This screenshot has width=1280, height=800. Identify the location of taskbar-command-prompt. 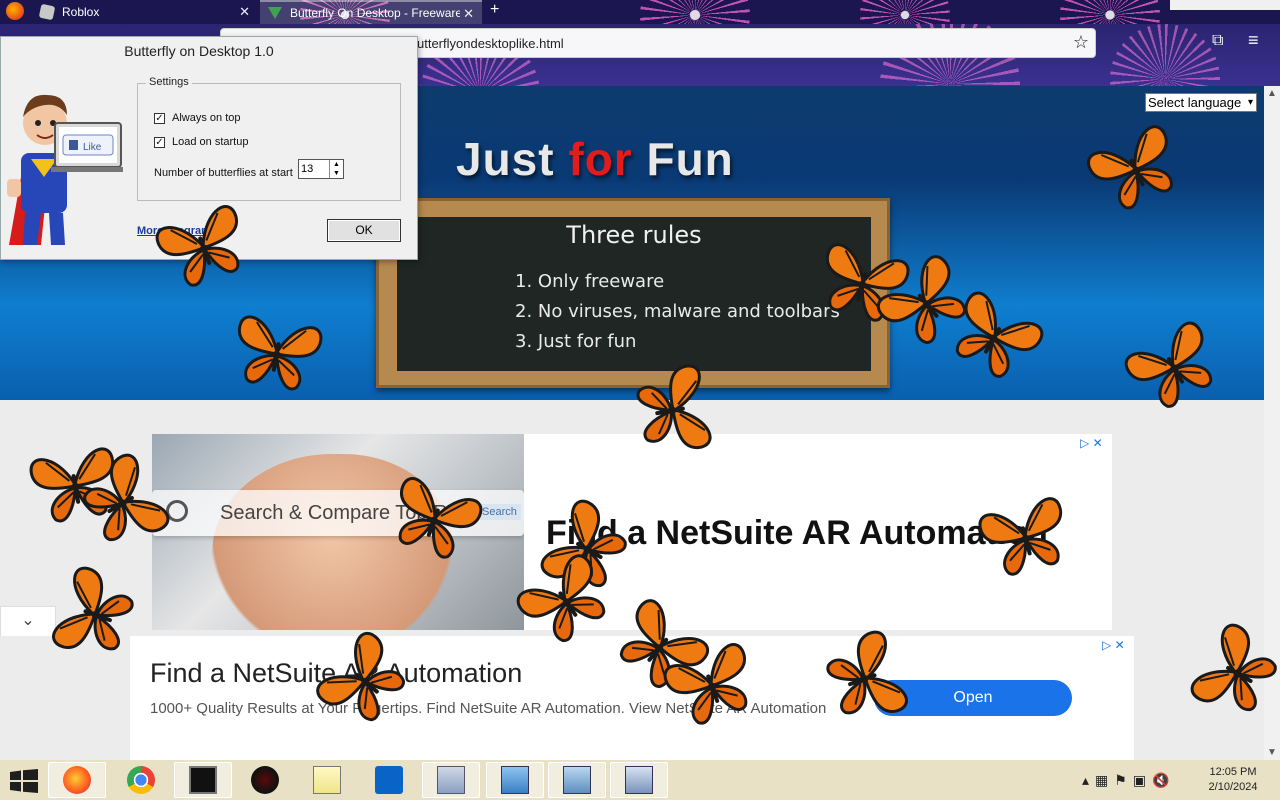
(203, 780).